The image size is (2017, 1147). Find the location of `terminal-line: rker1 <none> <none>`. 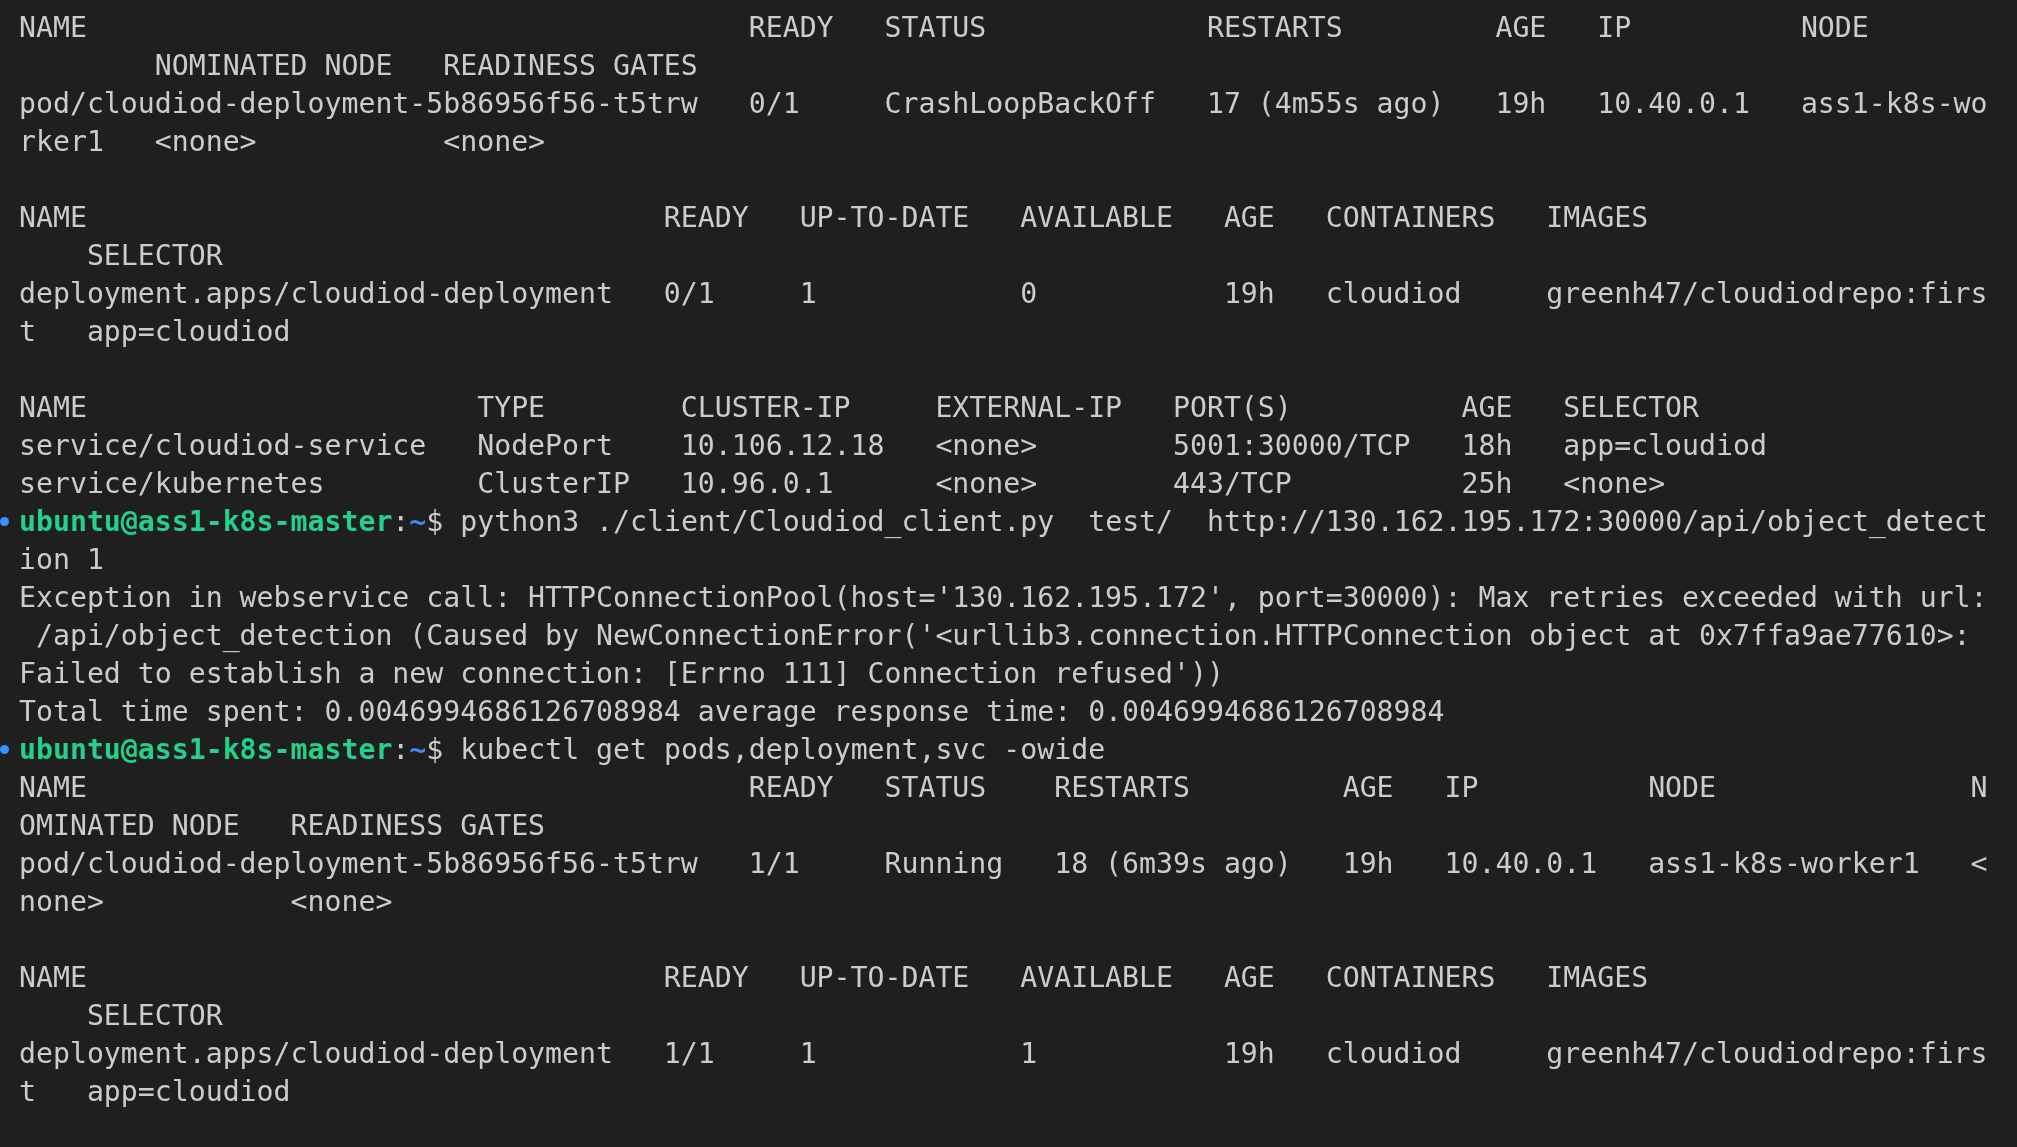

terminal-line: rker1 <none> <none> is located at coordinates (282, 141).